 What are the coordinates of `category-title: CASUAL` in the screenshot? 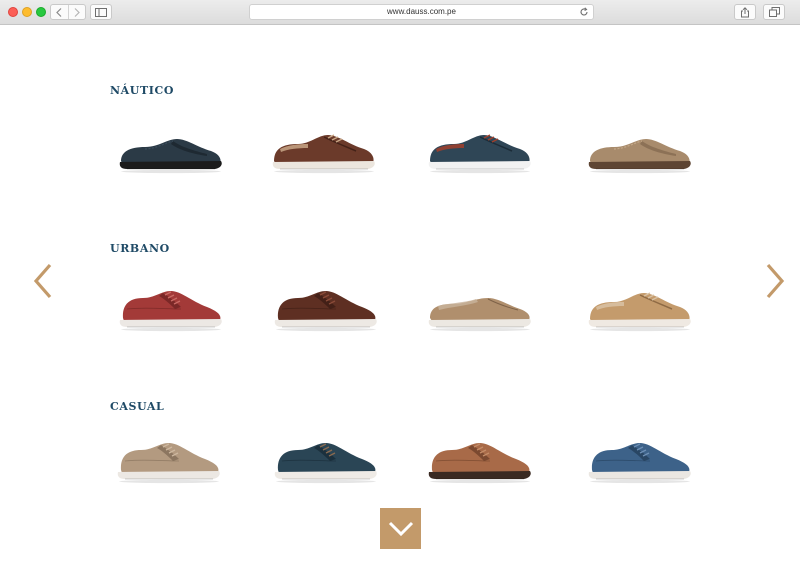 It's located at (137, 406).